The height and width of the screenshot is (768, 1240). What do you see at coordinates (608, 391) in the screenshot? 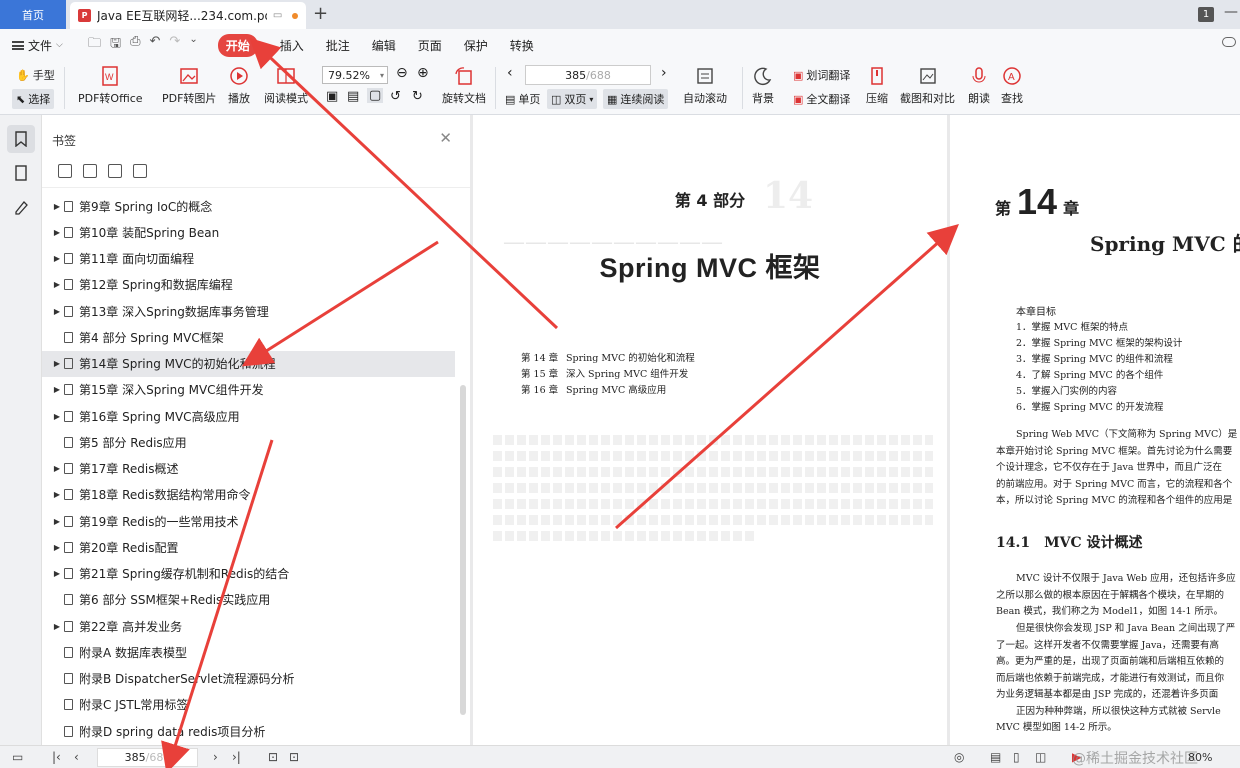
I see `toc-item: 第 16 章 Spring MVC 高级应用` at bounding box center [608, 391].